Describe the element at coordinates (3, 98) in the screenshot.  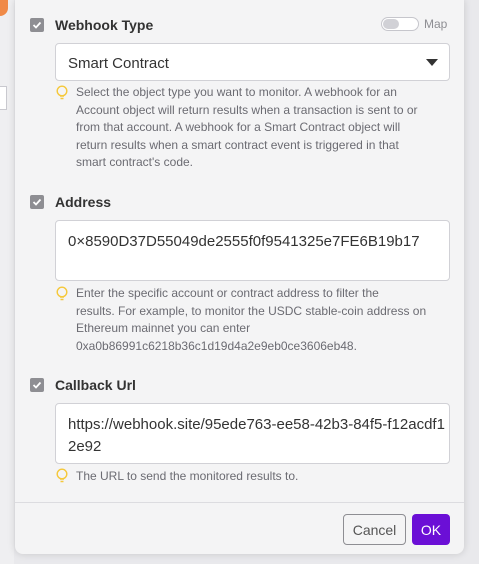
I see `background-input-stub` at that location.